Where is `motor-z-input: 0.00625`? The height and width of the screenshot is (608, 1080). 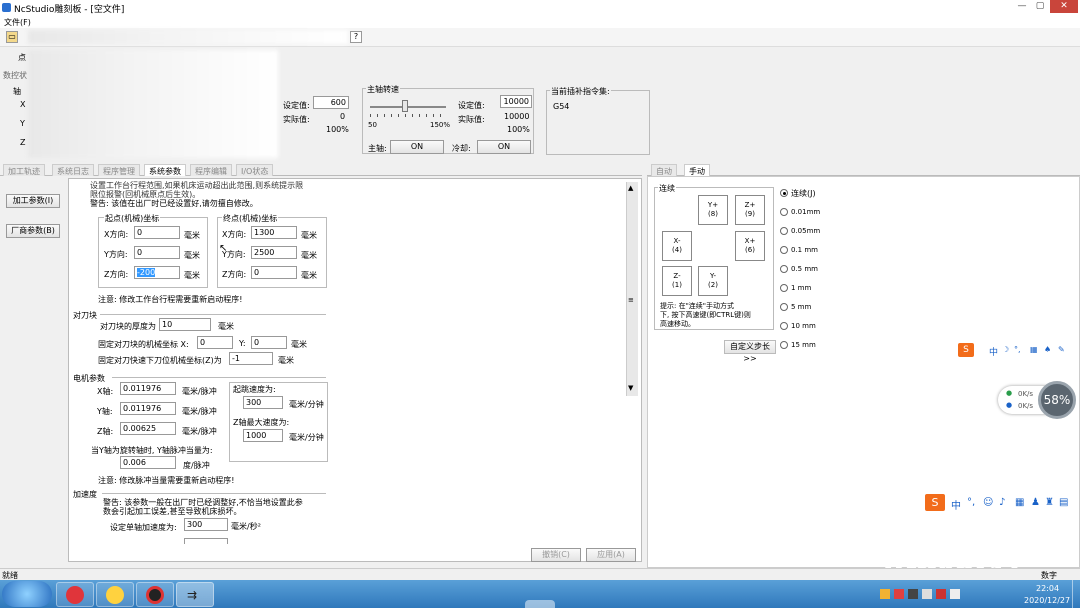
motor-z-input: 0.00625 is located at coordinates (148, 428).